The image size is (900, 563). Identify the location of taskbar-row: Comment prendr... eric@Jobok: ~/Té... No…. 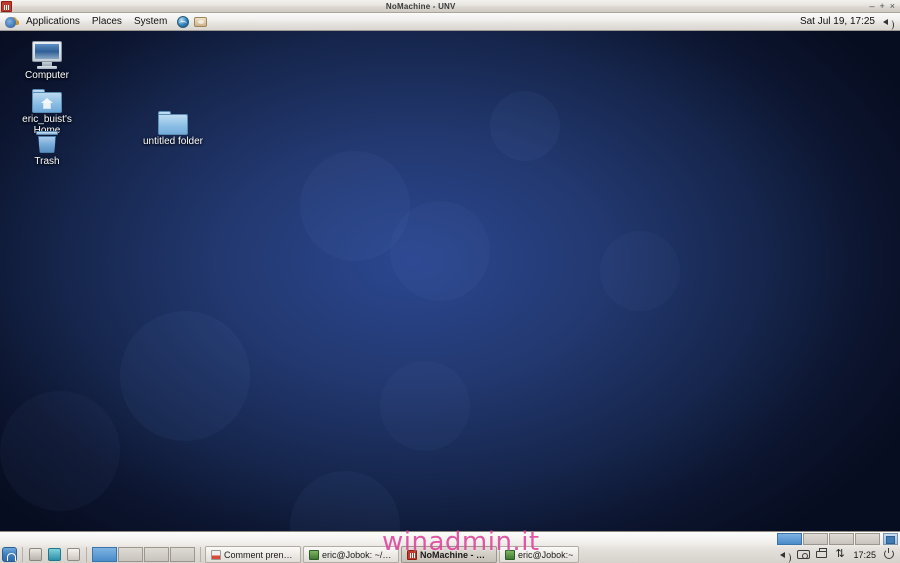
(450, 554).